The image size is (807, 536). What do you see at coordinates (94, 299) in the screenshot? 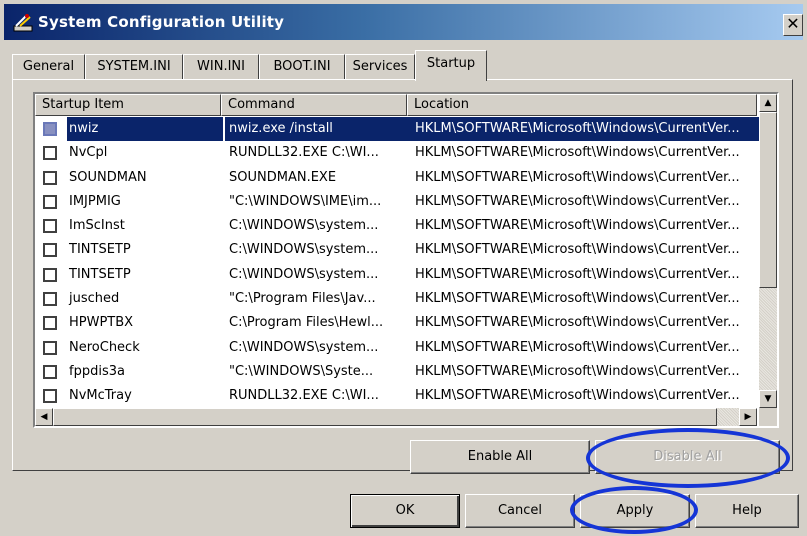
I see `startup-item-name: jusched` at bounding box center [94, 299].